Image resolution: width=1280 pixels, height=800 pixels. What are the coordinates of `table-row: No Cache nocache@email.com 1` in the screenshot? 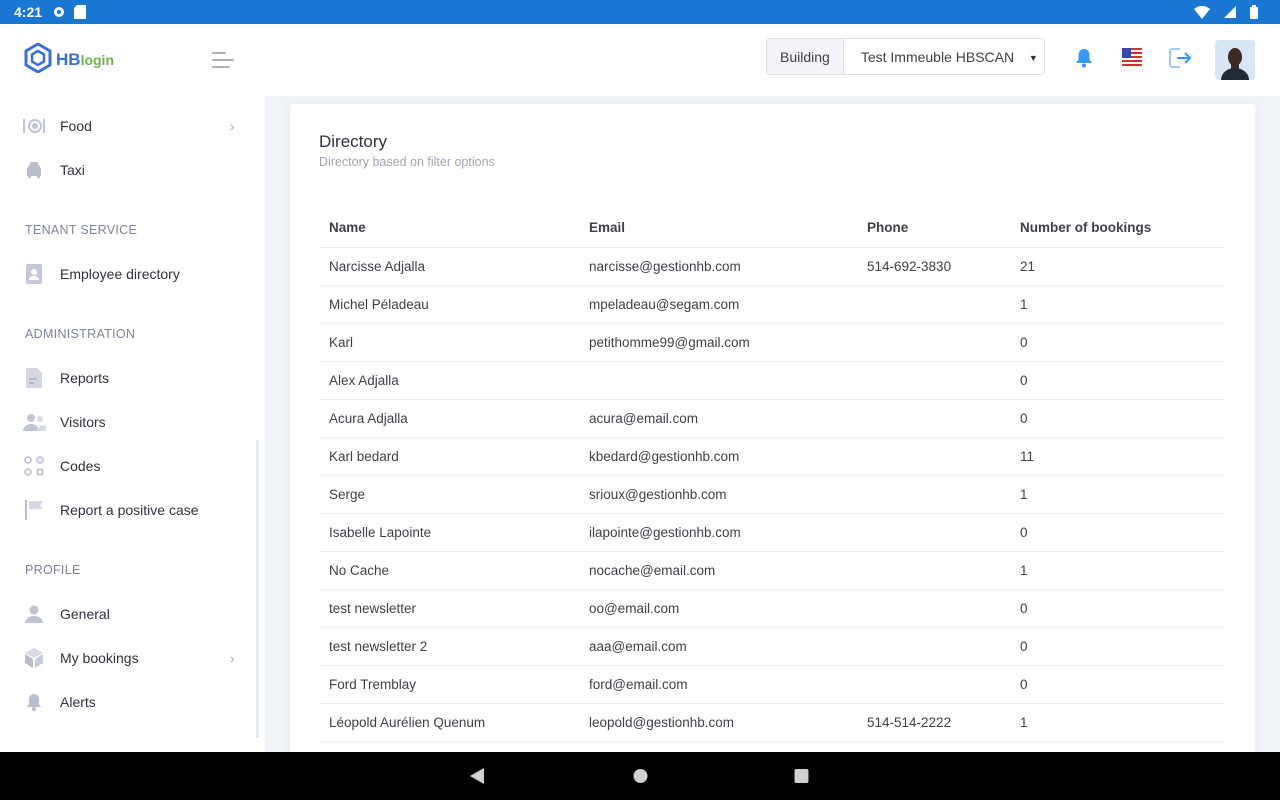 It's located at (772, 570).